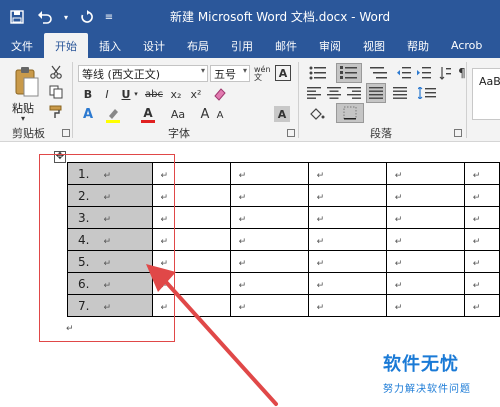 The height and width of the screenshot is (407, 500). Describe the element at coordinates (113, 115) in the screenshot. I see `highlight-button` at that location.